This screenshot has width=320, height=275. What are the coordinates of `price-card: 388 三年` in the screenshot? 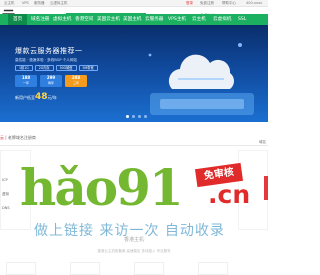 It's located at (76, 81).